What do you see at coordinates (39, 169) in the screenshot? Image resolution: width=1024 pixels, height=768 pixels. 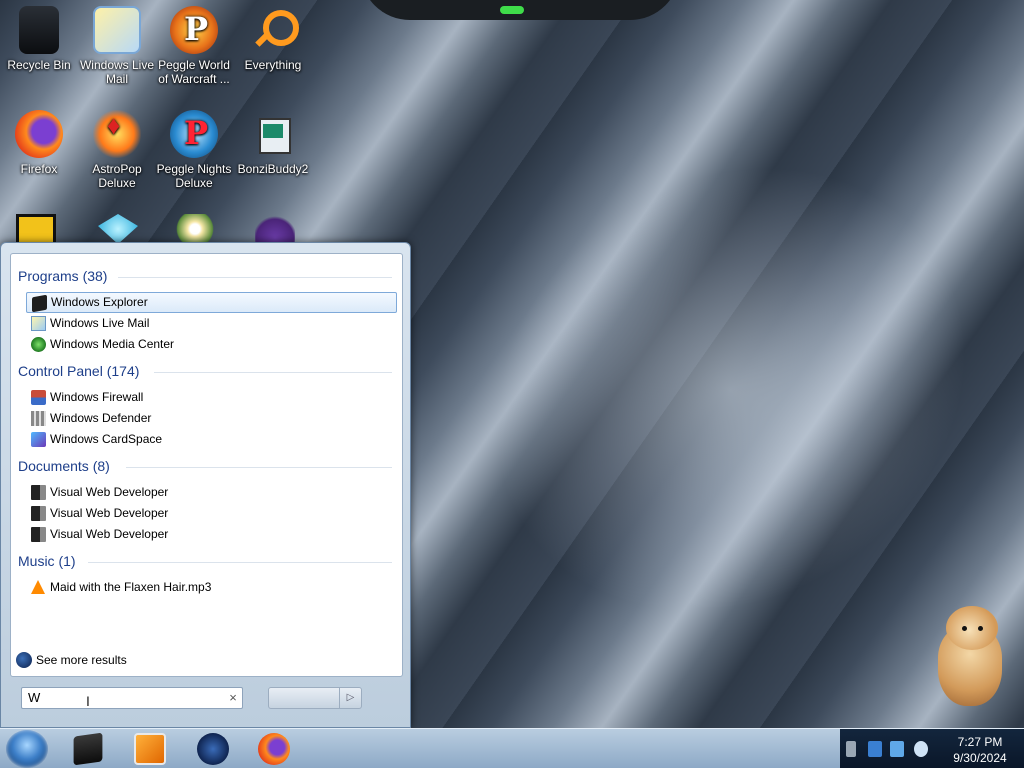 I see `desktop-icon-label: Firefox` at bounding box center [39, 169].